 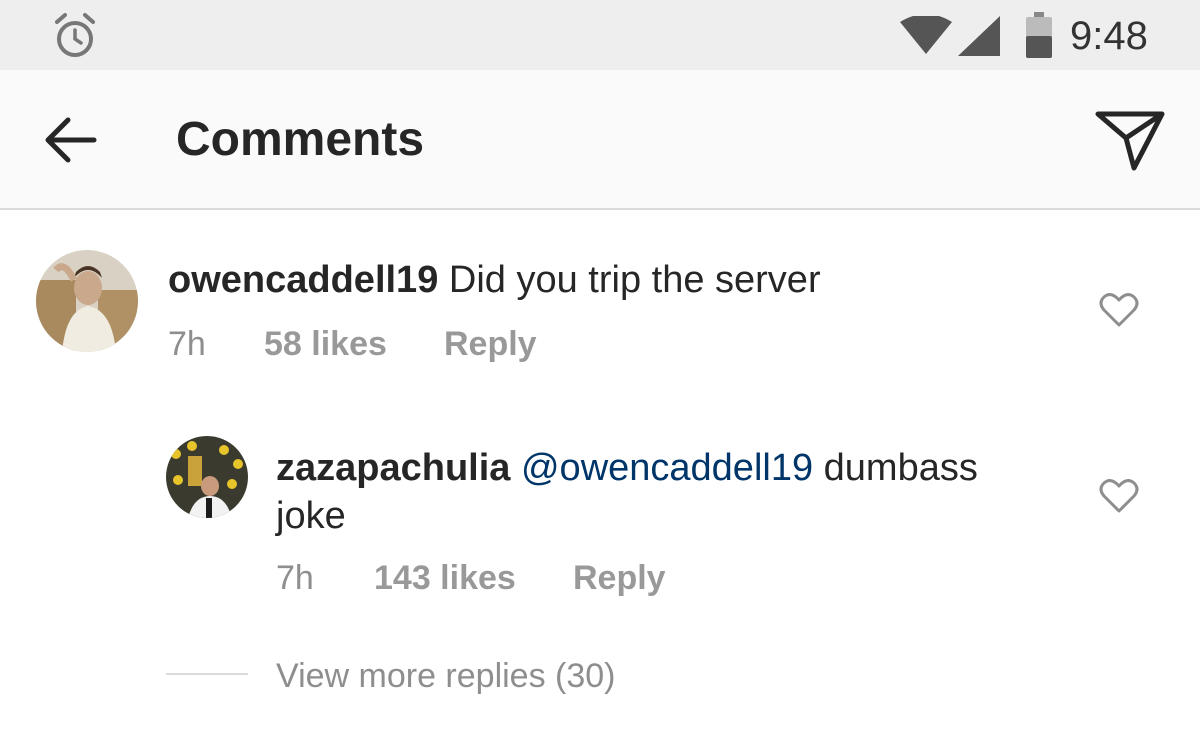 I want to click on wifi-icon, so click(x=926, y=35).